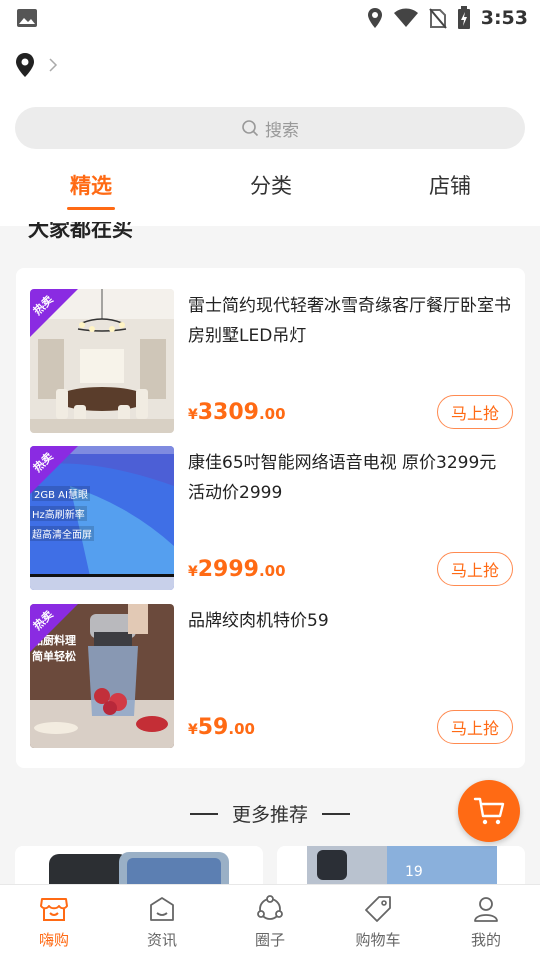 The image size is (540, 960). What do you see at coordinates (228, 569) in the screenshot?
I see `price-integer: 2999` at bounding box center [228, 569].